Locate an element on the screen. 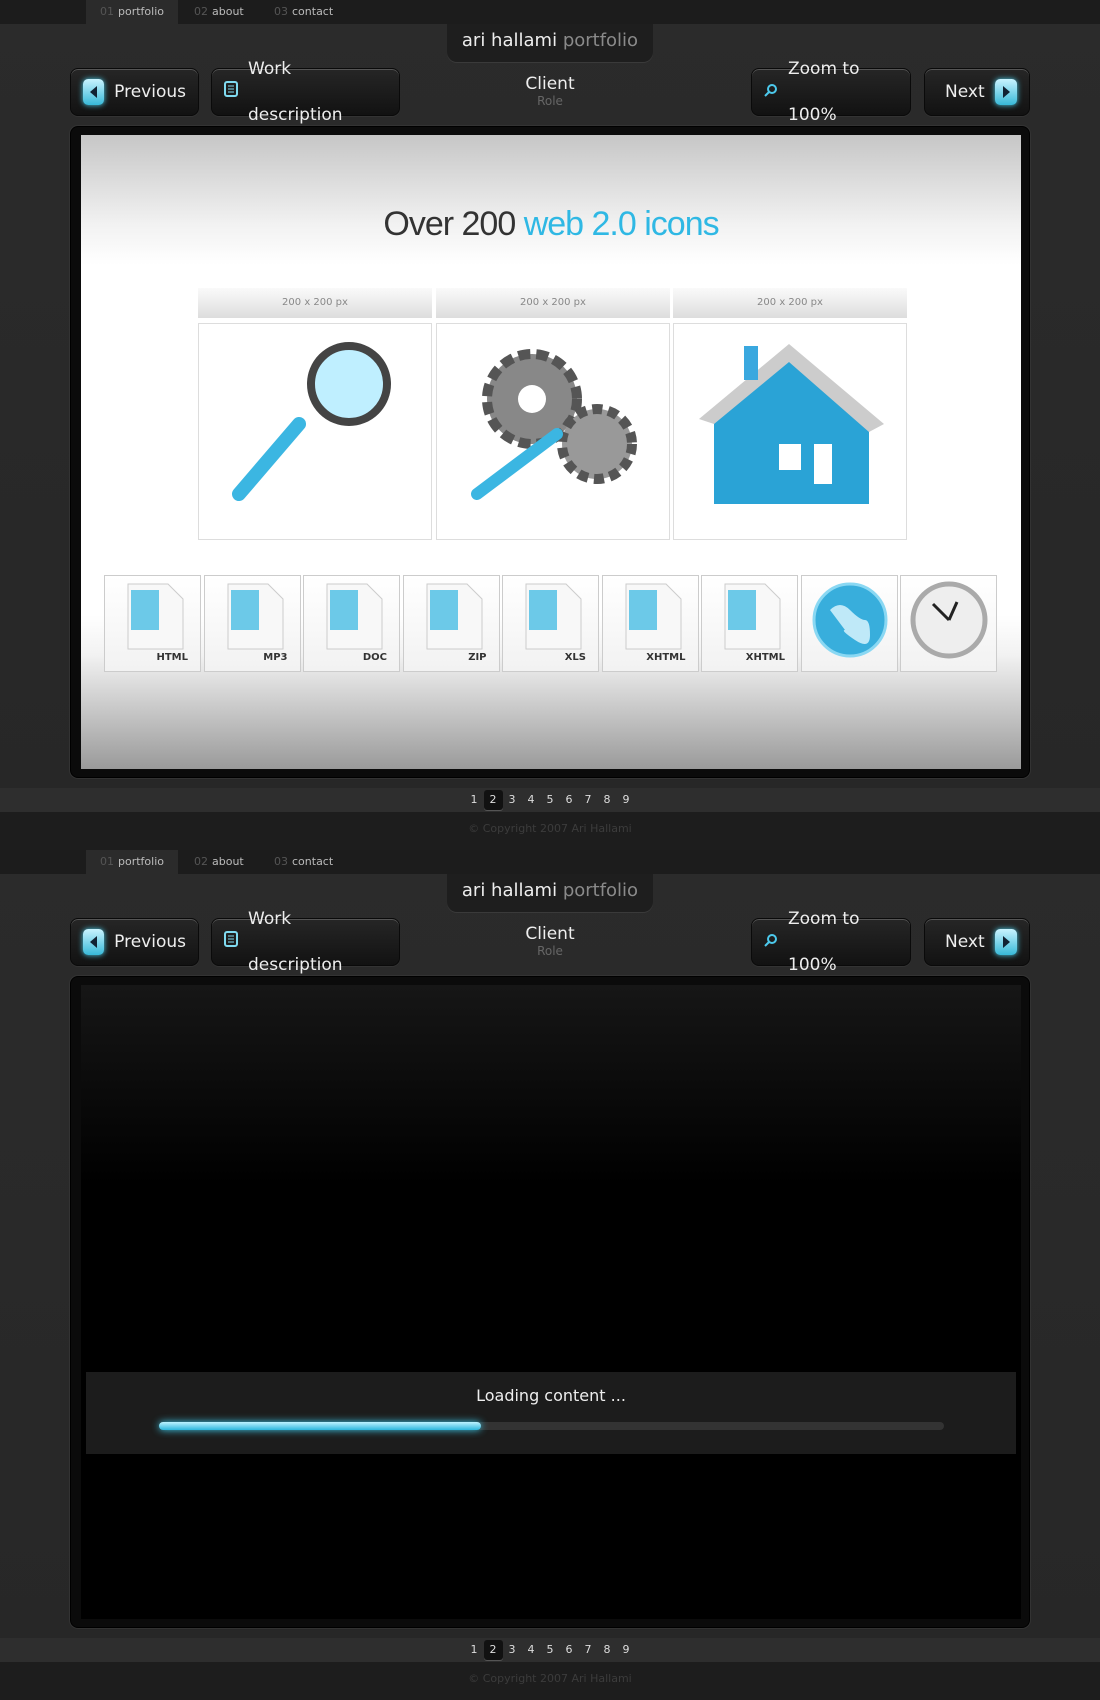  zip-file-icon-tile: ZIP is located at coordinates (451, 623).